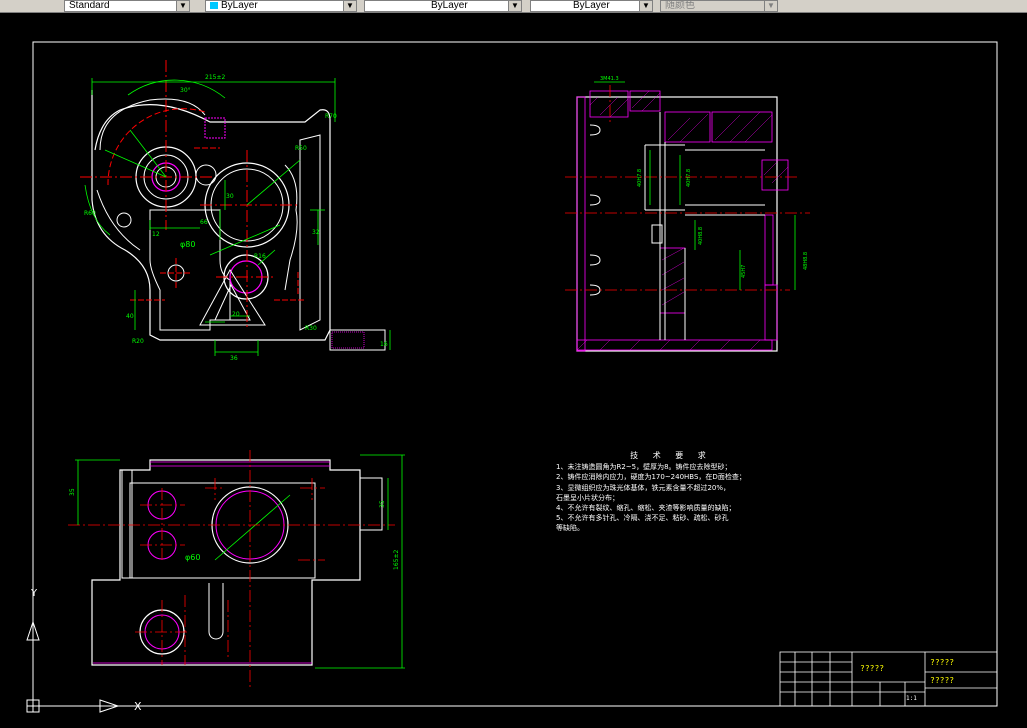 This screenshot has height=728, width=1027. What do you see at coordinates (744, 271) in the screenshot?
I see `side-dim-45: 45H7` at bounding box center [744, 271].